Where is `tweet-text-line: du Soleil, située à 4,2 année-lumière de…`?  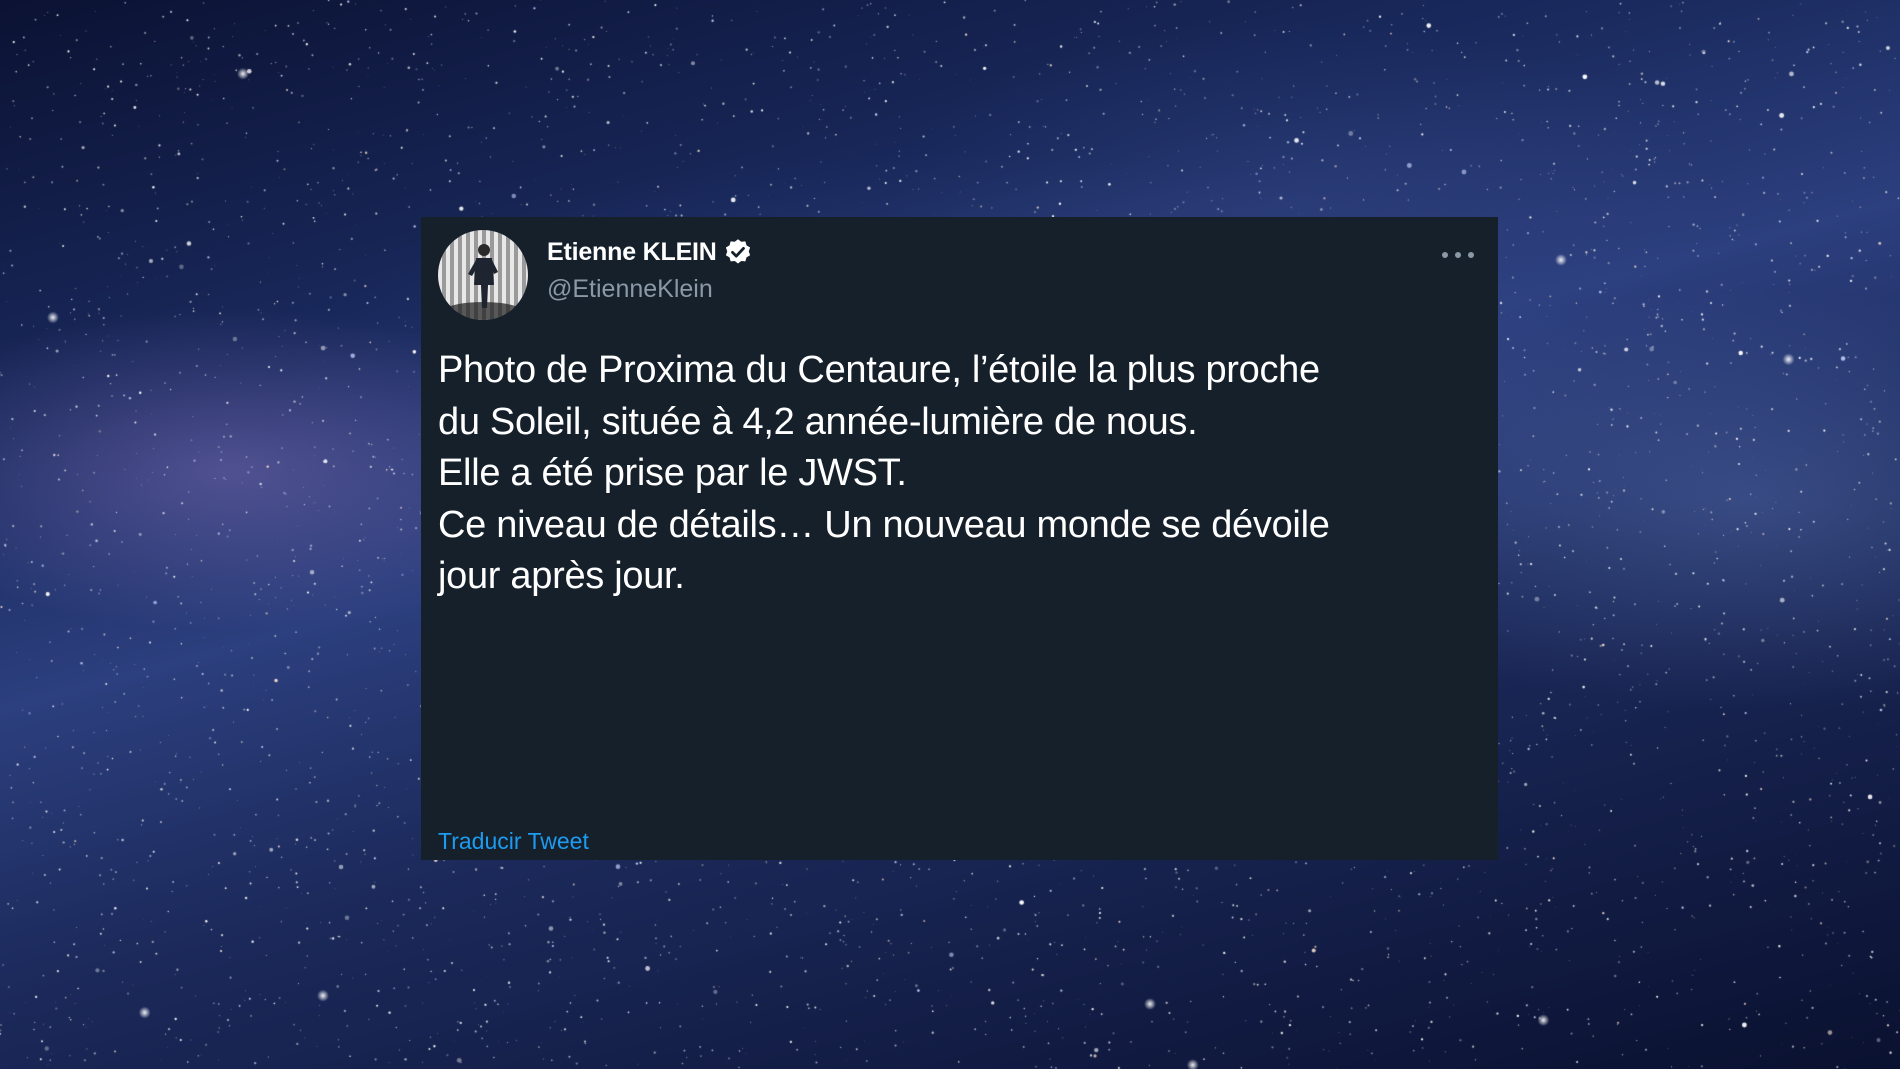
tweet-text-line: du Soleil, située à 4,2 année-lumière de… is located at coordinates (818, 421).